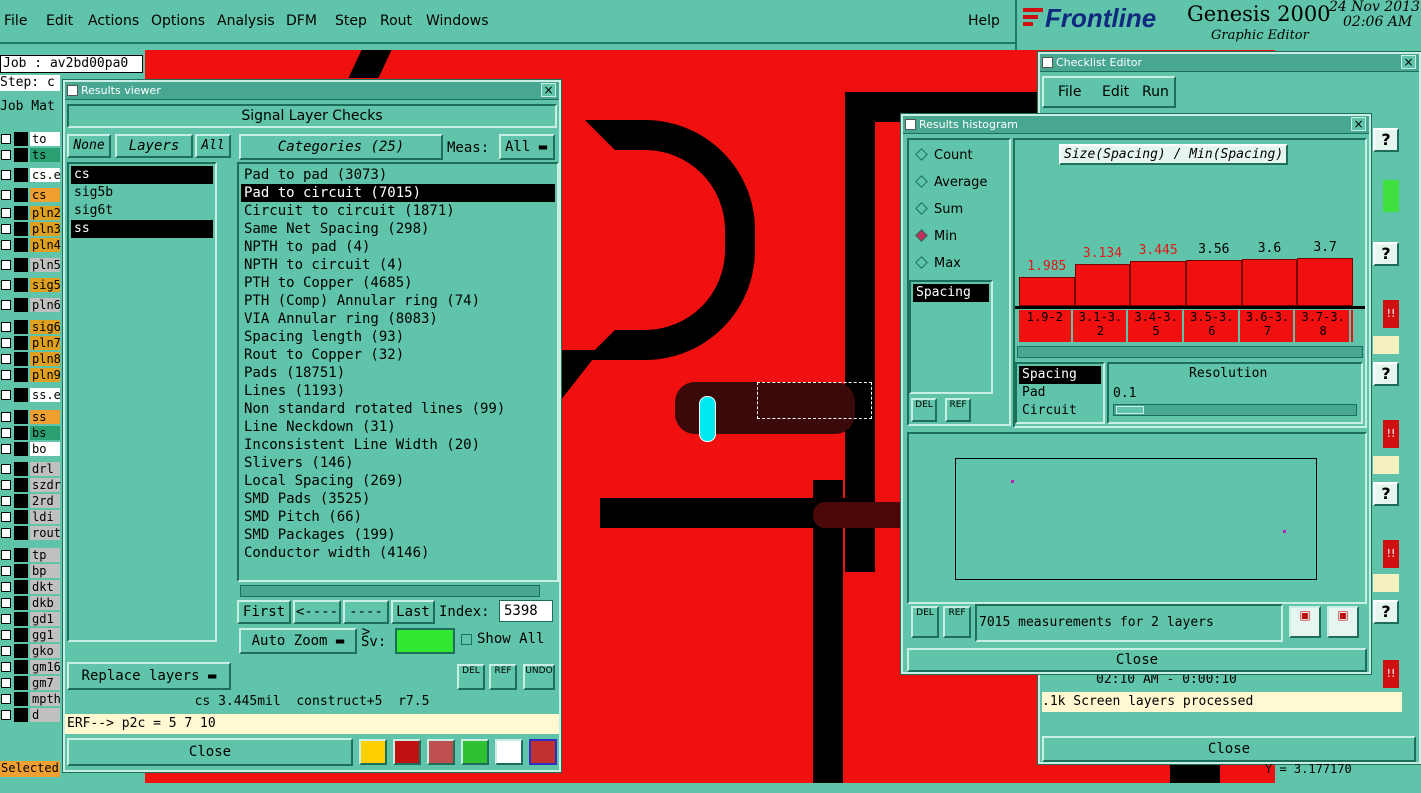 This screenshot has height=793, width=1421. What do you see at coordinates (398, 481) in the screenshot?
I see `category-item: Local Spacing (269)` at bounding box center [398, 481].